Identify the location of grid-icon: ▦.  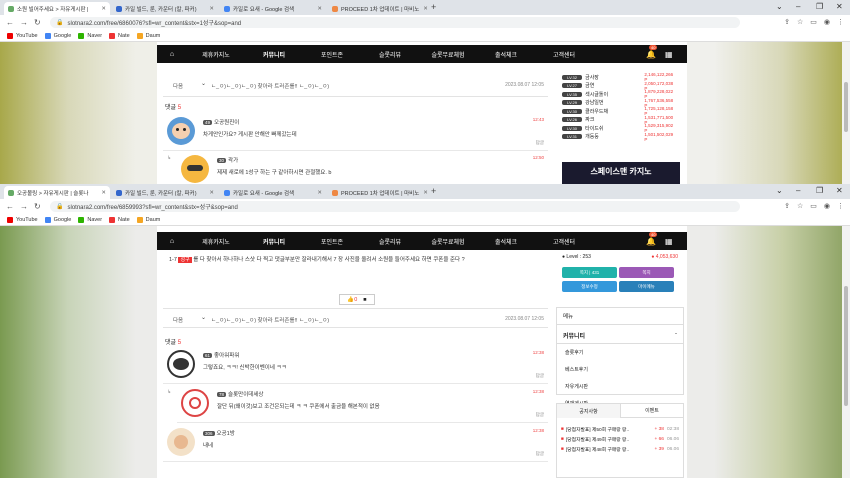
(669, 54).